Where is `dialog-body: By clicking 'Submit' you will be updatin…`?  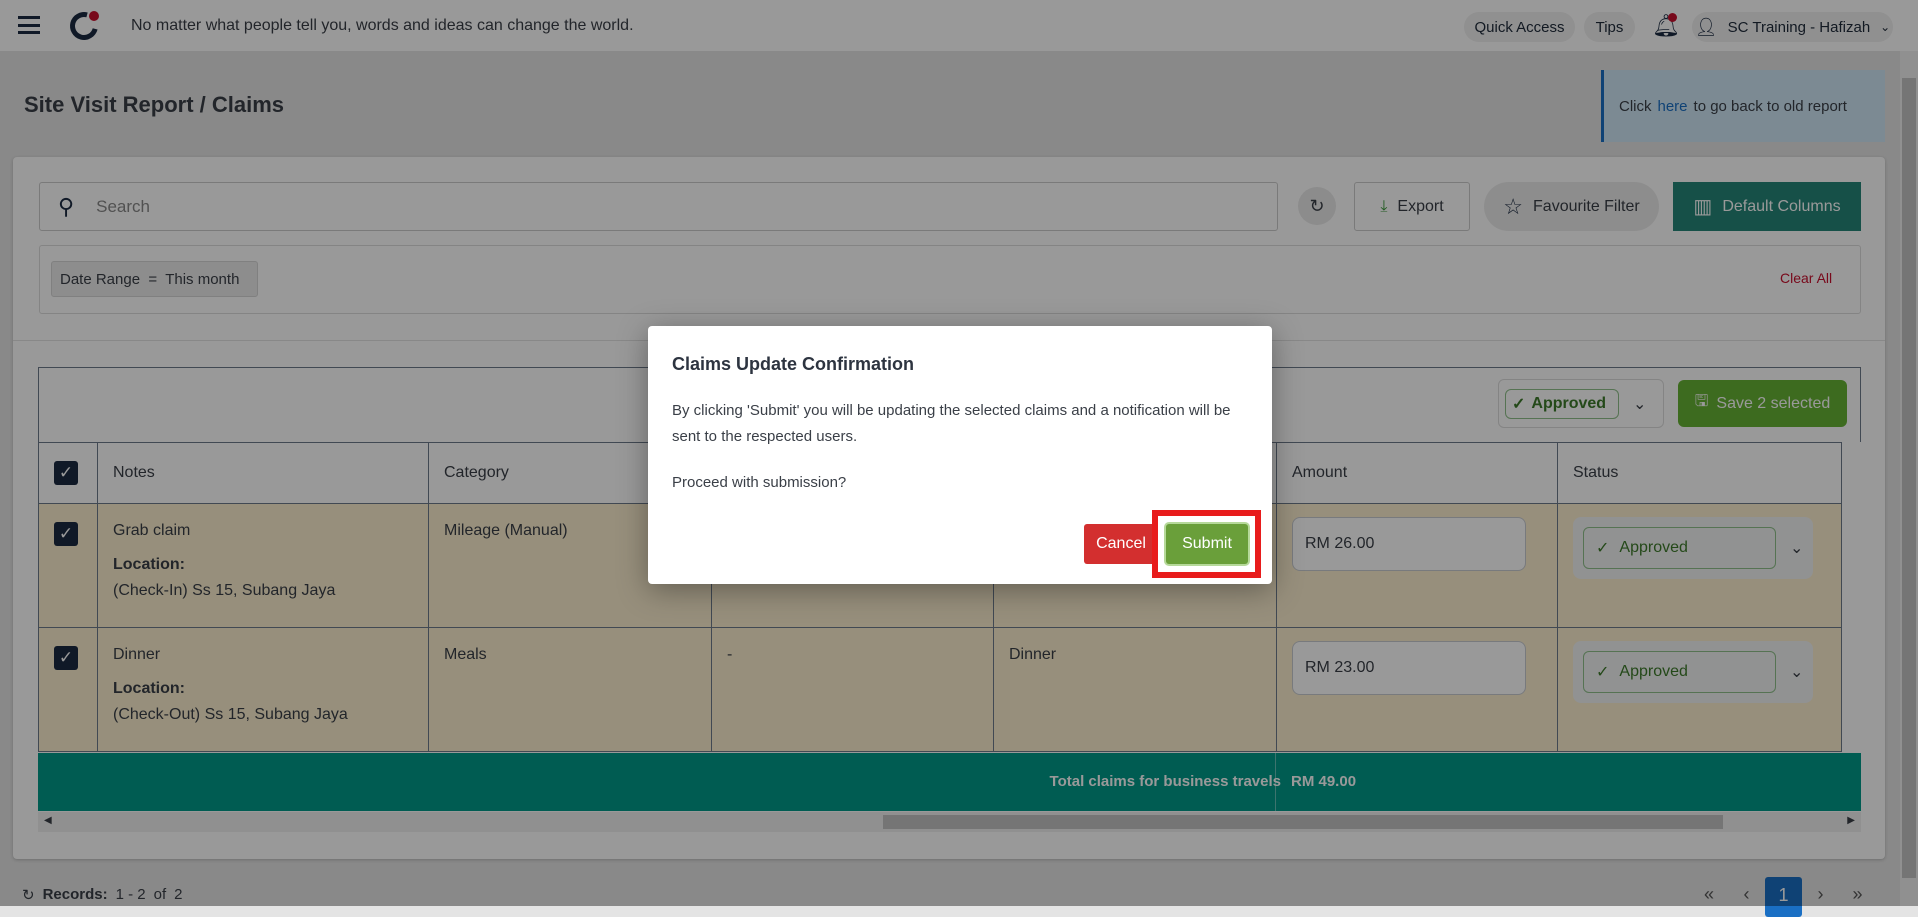
dialog-body: By clicking 'Submit' you will be updatin… is located at coordinates (951, 423).